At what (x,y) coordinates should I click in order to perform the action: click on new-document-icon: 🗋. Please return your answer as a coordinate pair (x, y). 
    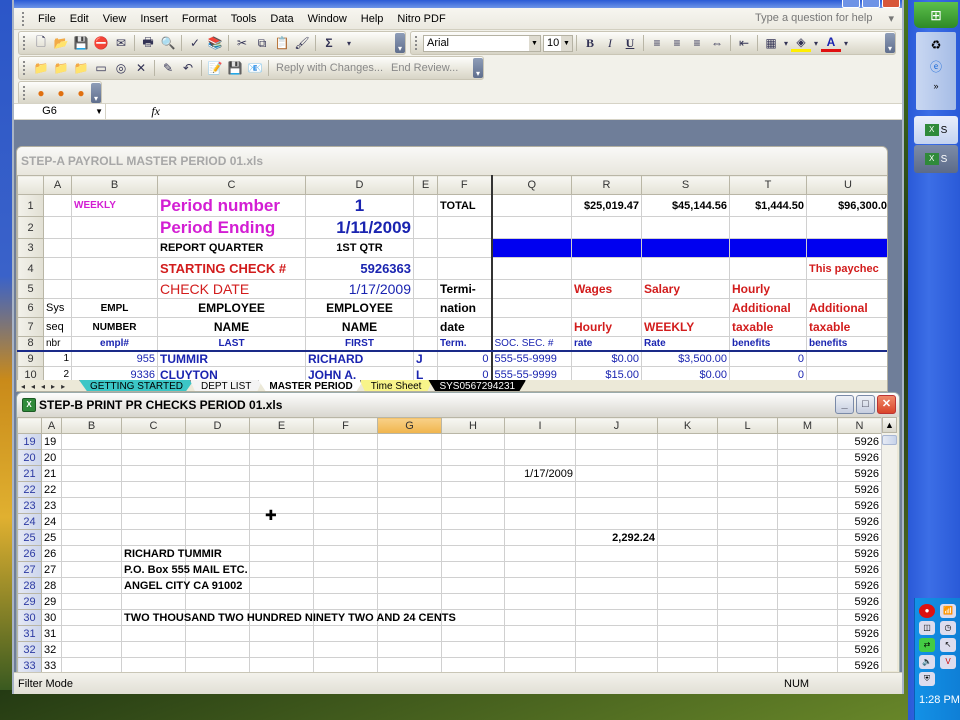
    Looking at the image, I should click on (41, 43).